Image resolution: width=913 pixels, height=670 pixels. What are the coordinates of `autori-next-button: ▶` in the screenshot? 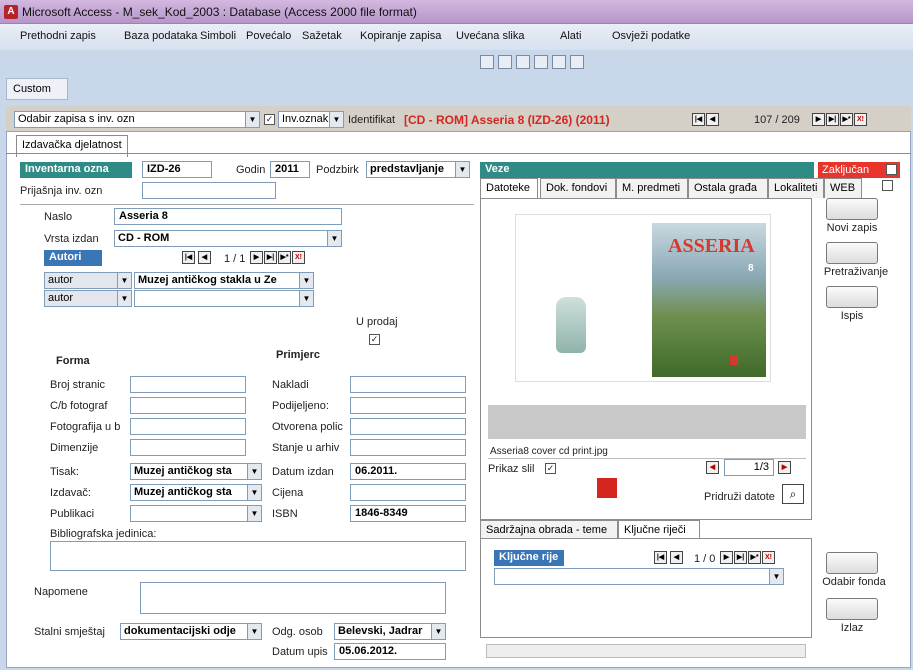 It's located at (256, 257).